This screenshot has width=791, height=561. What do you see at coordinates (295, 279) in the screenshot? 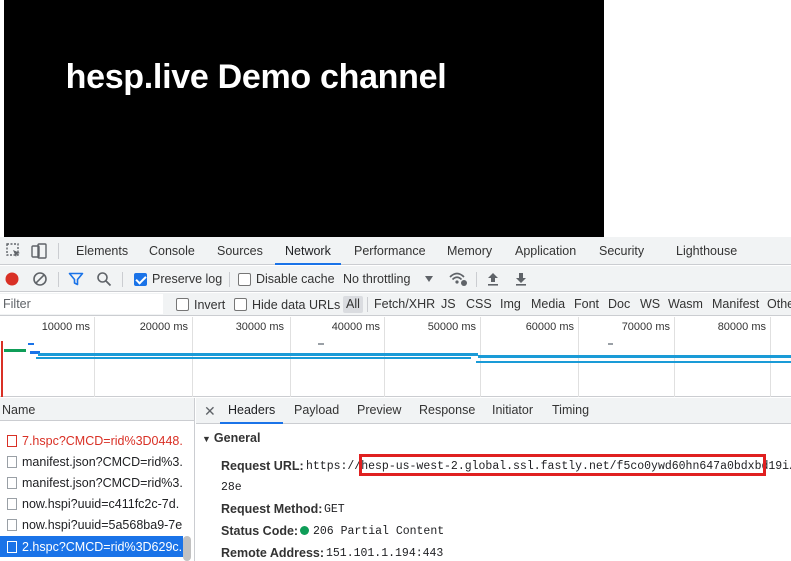
I see `disable-cache-label: Disable cache` at bounding box center [295, 279].